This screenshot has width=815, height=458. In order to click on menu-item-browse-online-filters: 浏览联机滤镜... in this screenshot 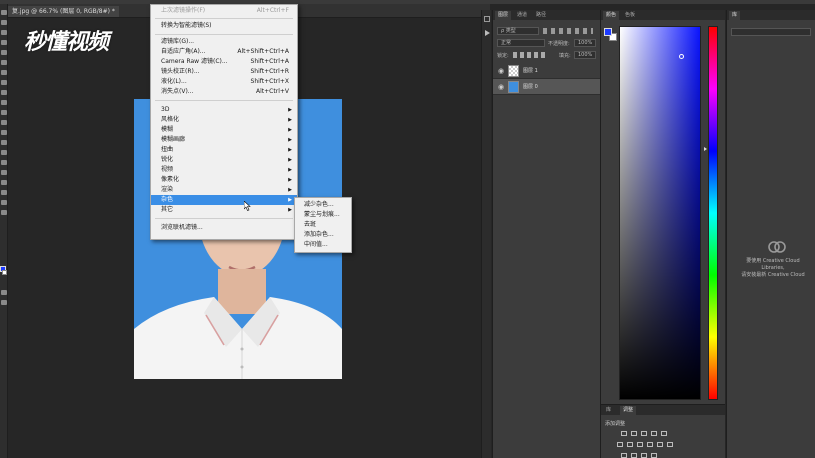, I will do `click(224, 228)`.